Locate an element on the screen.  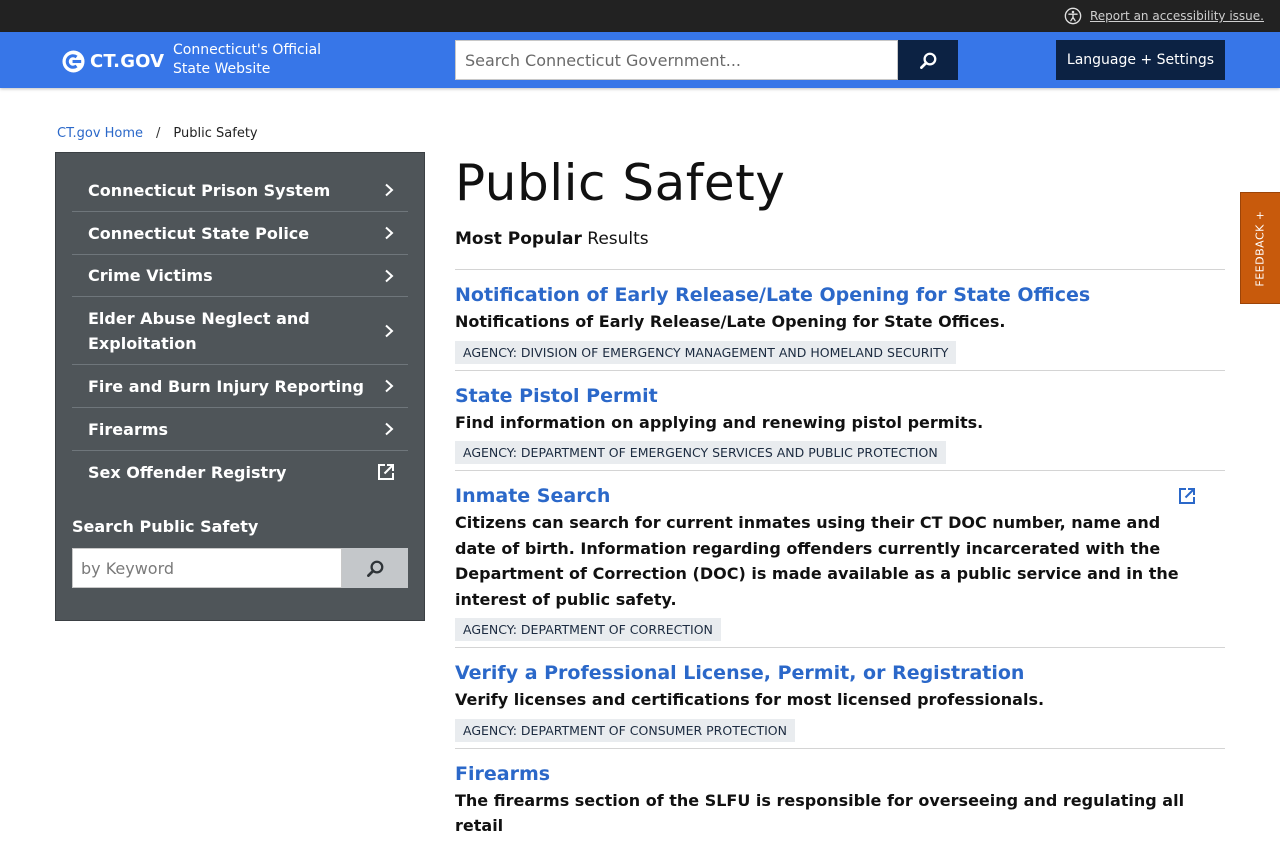
sidebar-item-fire-burn-reporting: Fire and Burn Injury Reporting is located at coordinates (240, 386).